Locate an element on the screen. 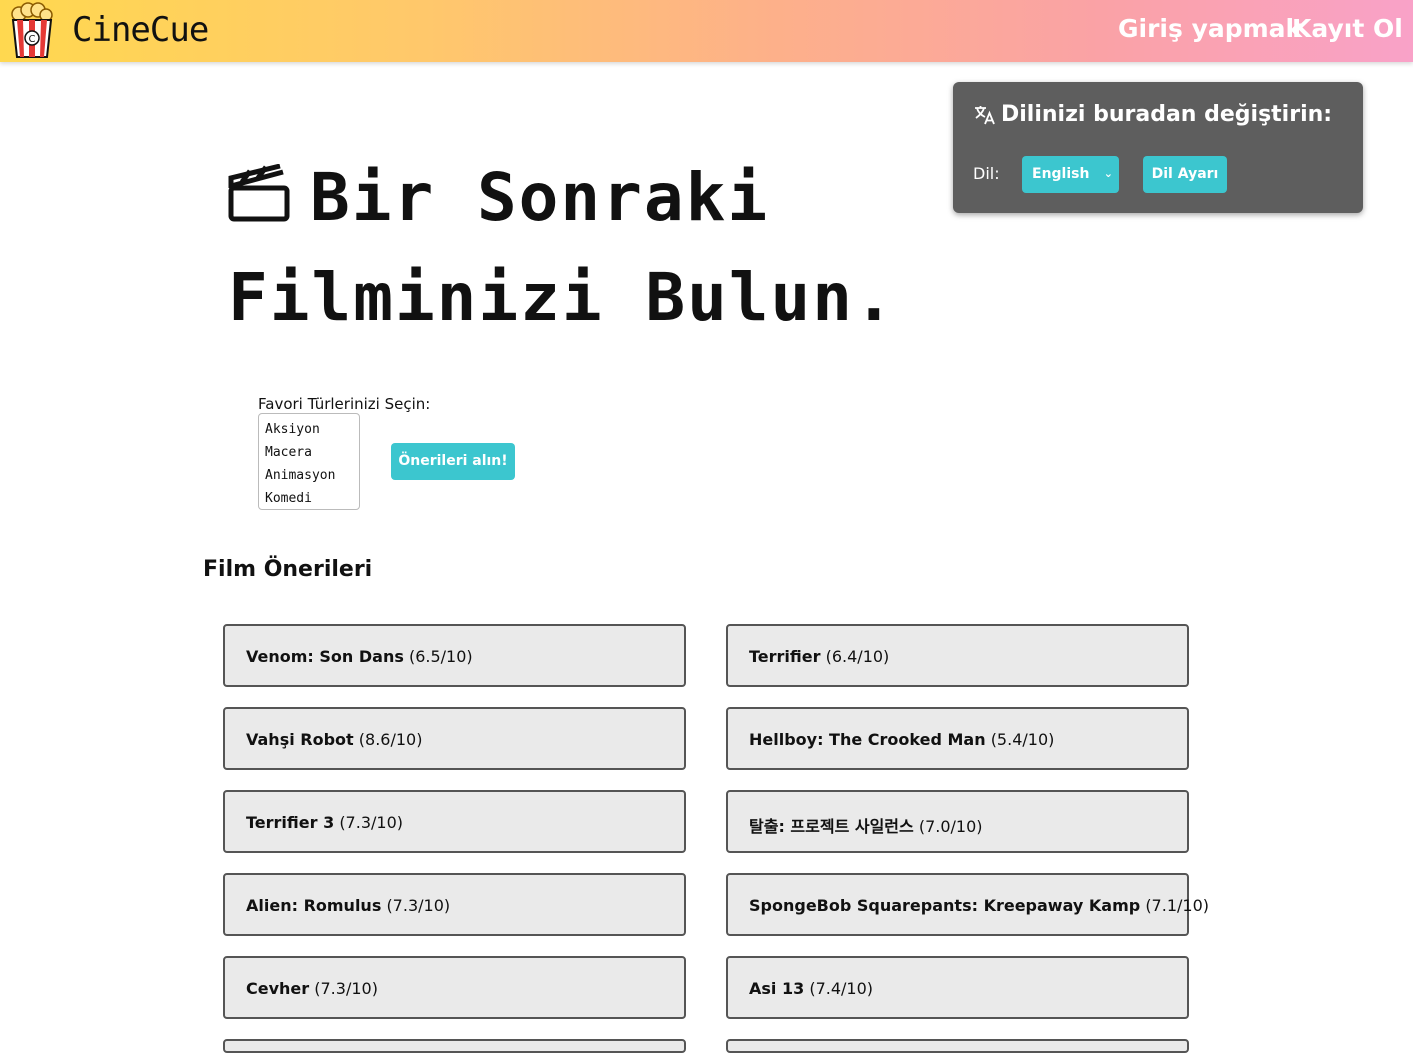  language-select-value: English is located at coordinates (1061, 174).